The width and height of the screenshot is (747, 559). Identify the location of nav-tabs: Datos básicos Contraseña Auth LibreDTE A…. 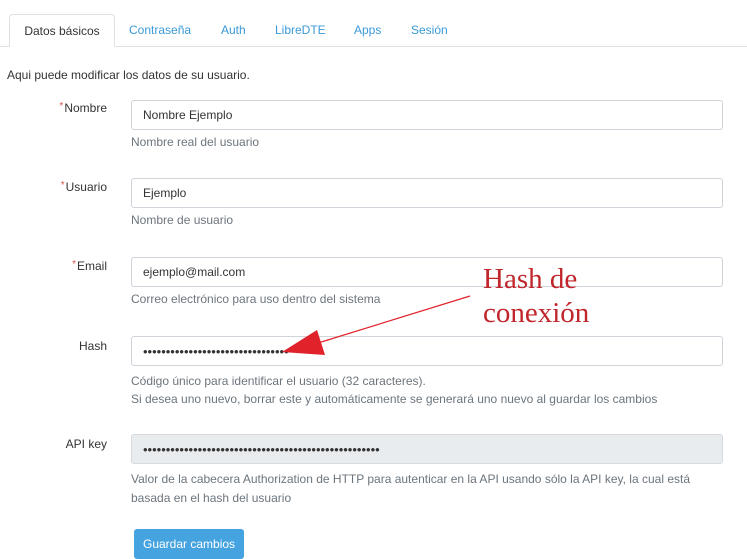
(373, 30).